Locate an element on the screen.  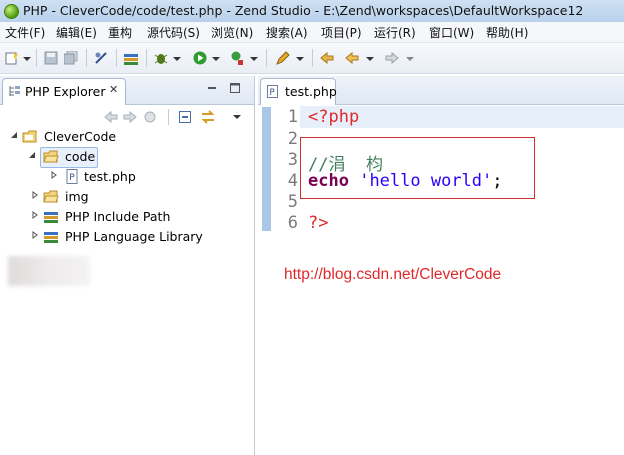
tree-label-code: code is located at coordinates (80, 156).